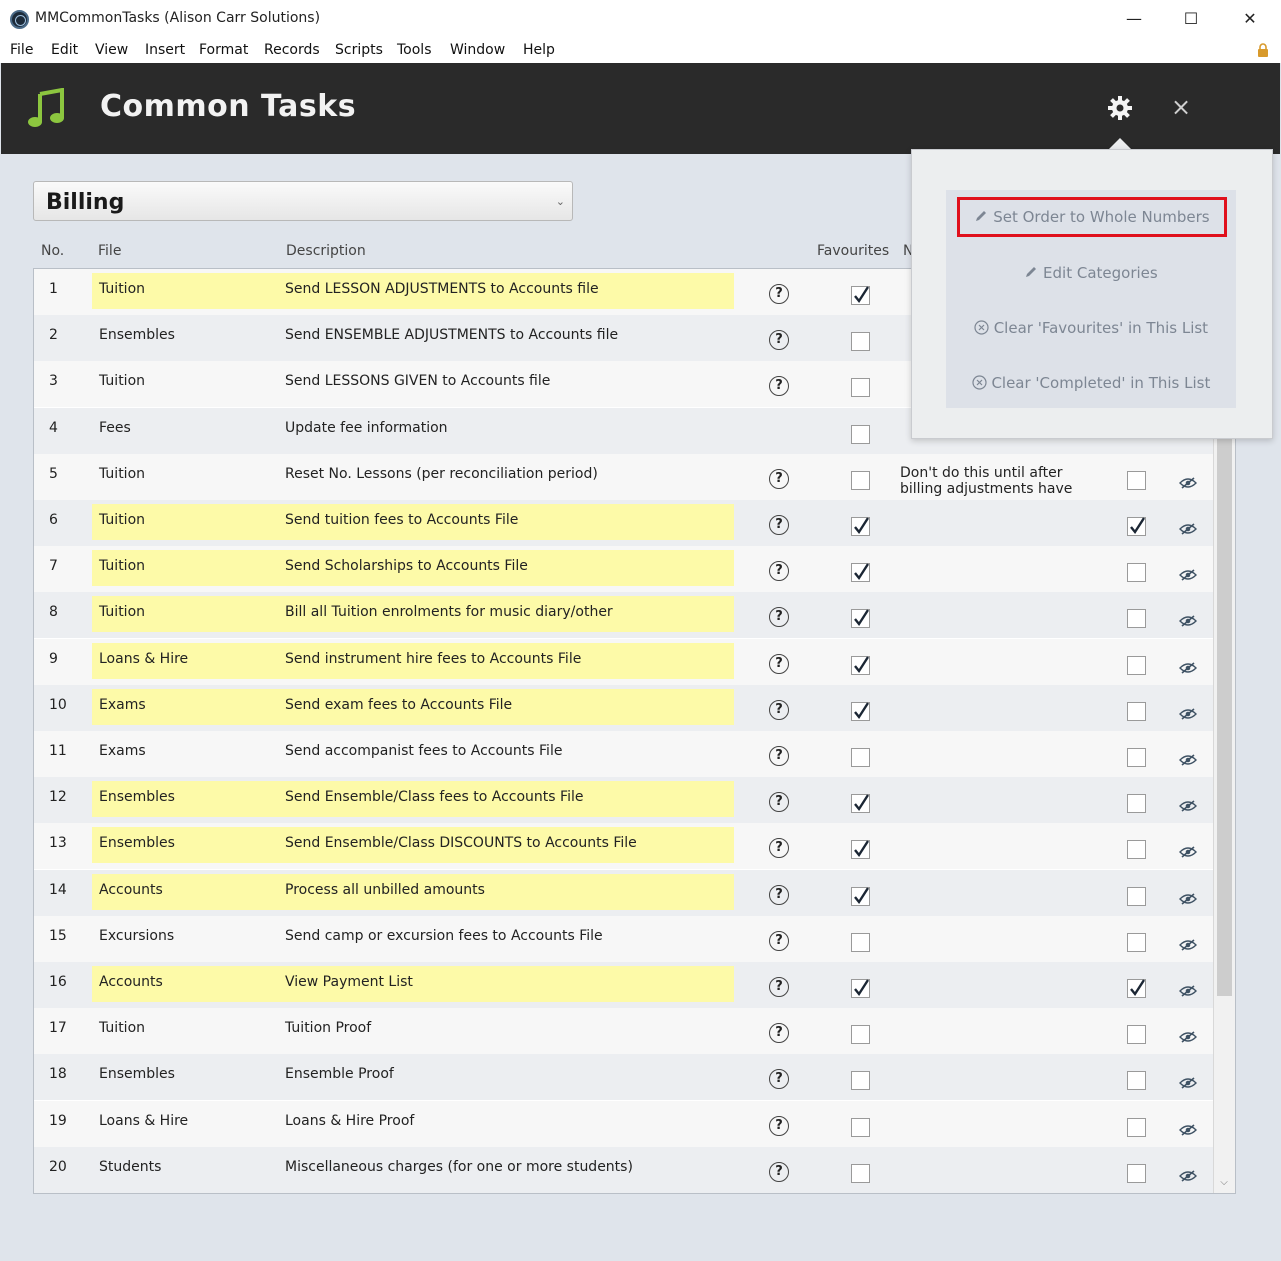 The width and height of the screenshot is (1281, 1261). What do you see at coordinates (1250, 19) in the screenshot?
I see `close-window-button: ✕` at bounding box center [1250, 19].